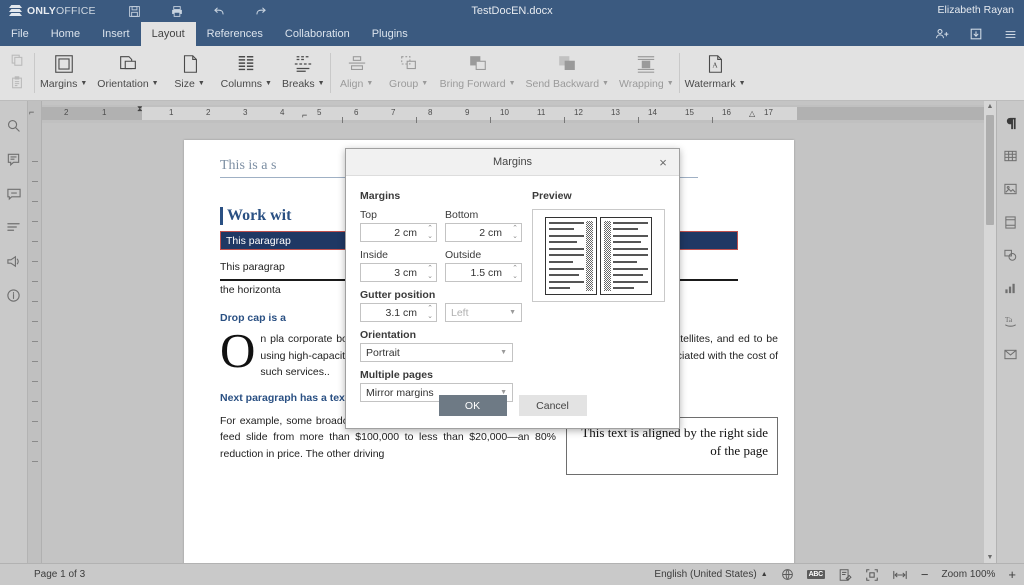 This screenshot has width=1024, height=585. What do you see at coordinates (177, 11) in the screenshot?
I see `print-icon` at bounding box center [177, 11].